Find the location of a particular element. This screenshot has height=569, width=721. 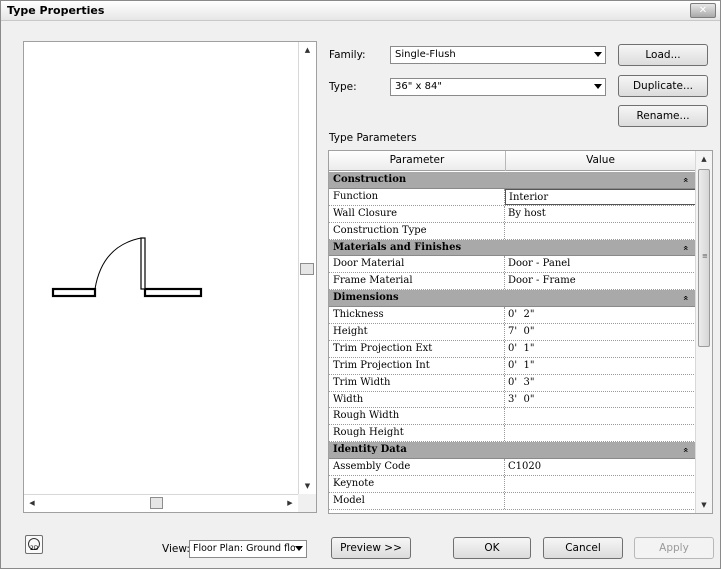

family-label: Family: is located at coordinates (347, 55).